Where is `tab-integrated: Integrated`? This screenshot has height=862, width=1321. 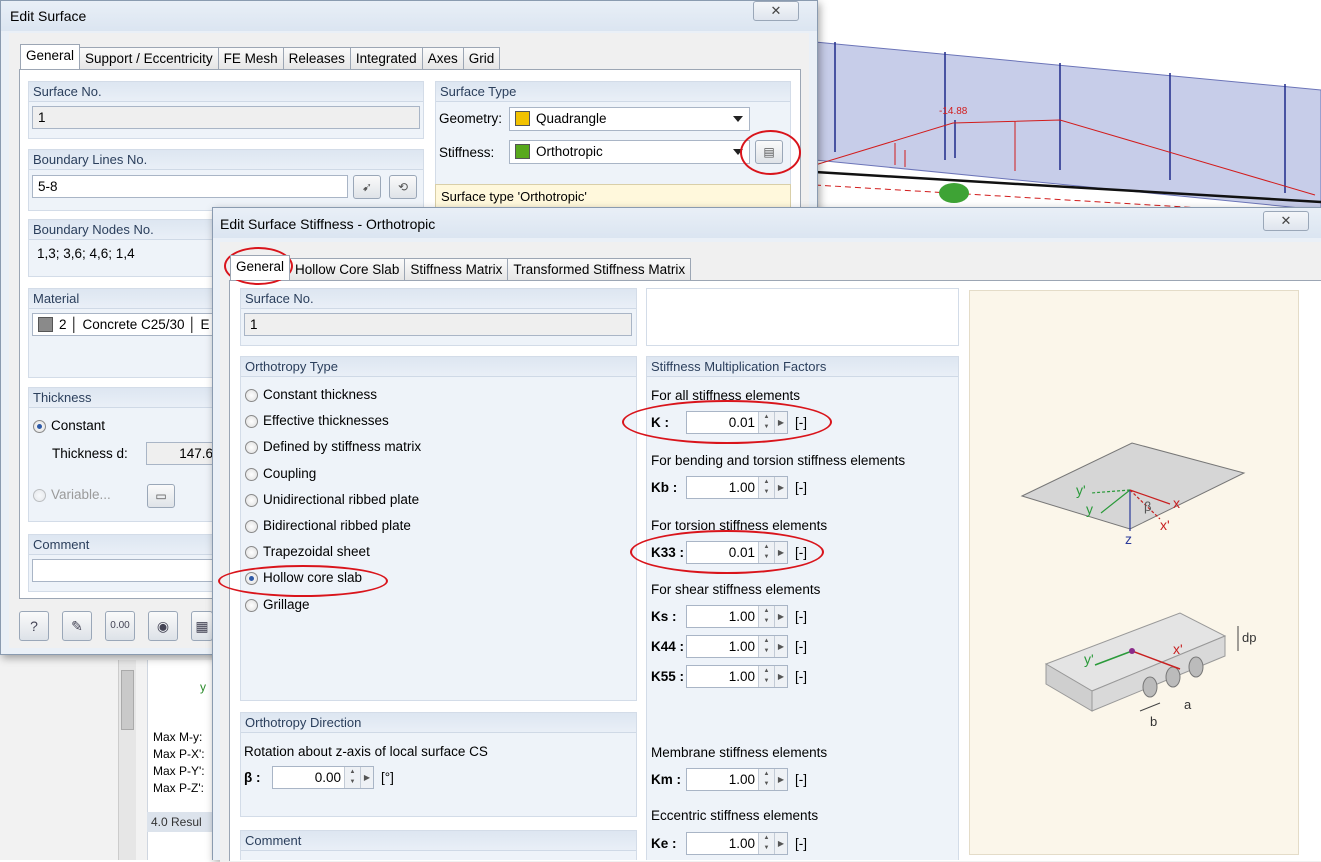
tab-integrated: Integrated is located at coordinates (386, 58).